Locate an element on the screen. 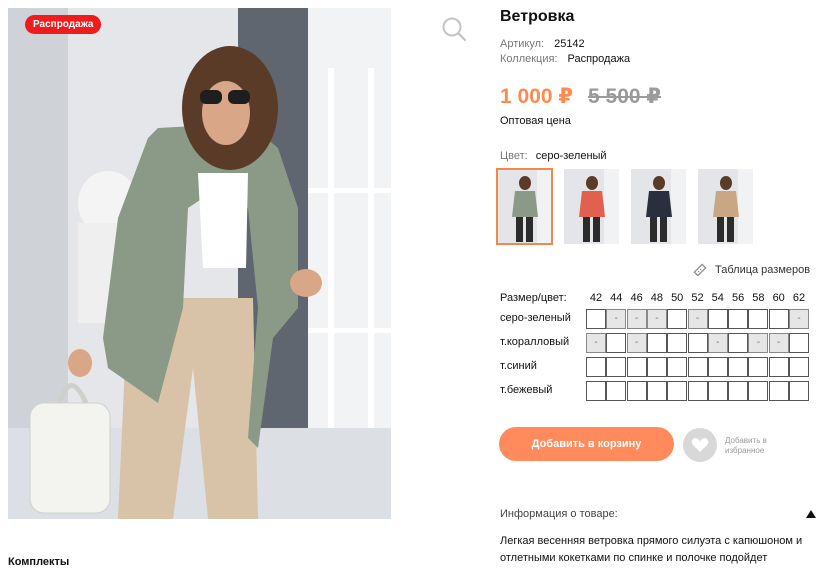  color-value: серо-зеленый is located at coordinates (571, 156).